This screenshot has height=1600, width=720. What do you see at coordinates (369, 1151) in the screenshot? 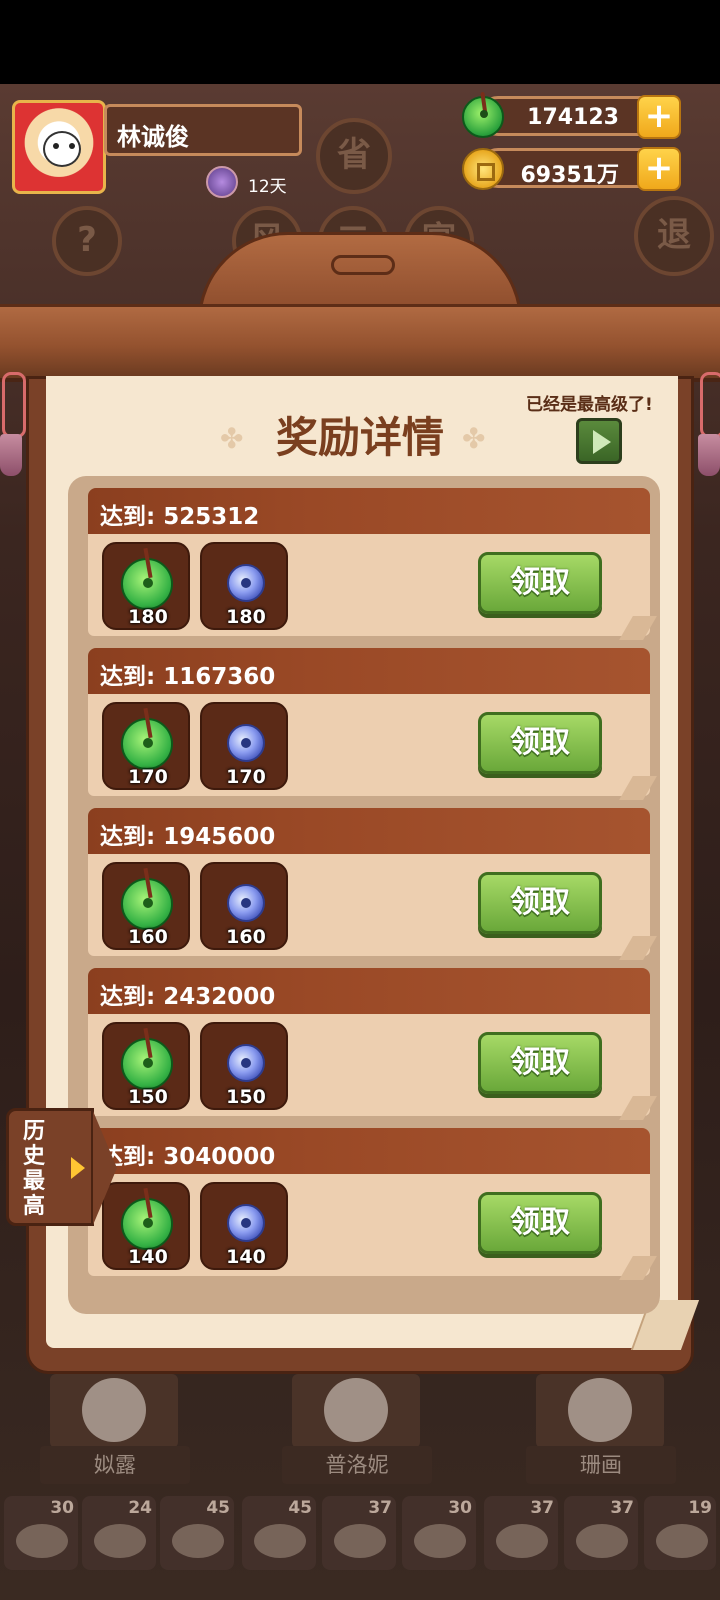
I see `reward-row-header: 达到: 3040000` at bounding box center [369, 1151].